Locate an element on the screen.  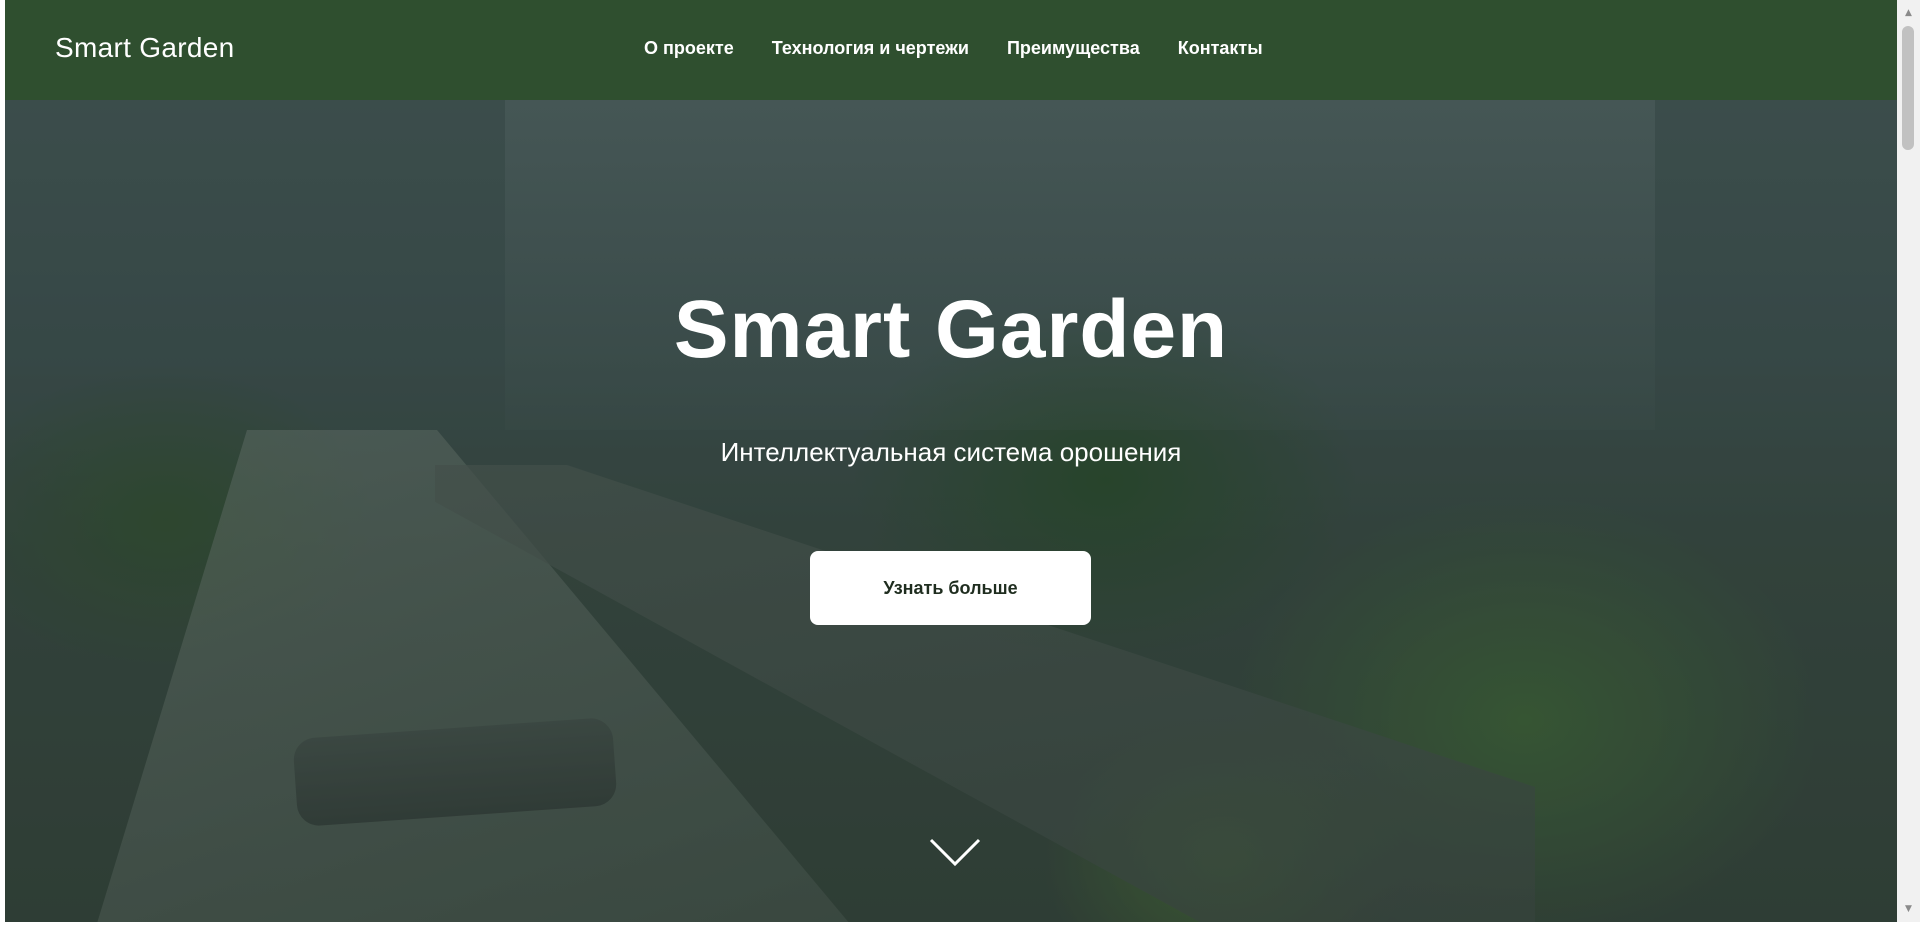
nav-link-contacts: Контакты is located at coordinates (1220, 48).